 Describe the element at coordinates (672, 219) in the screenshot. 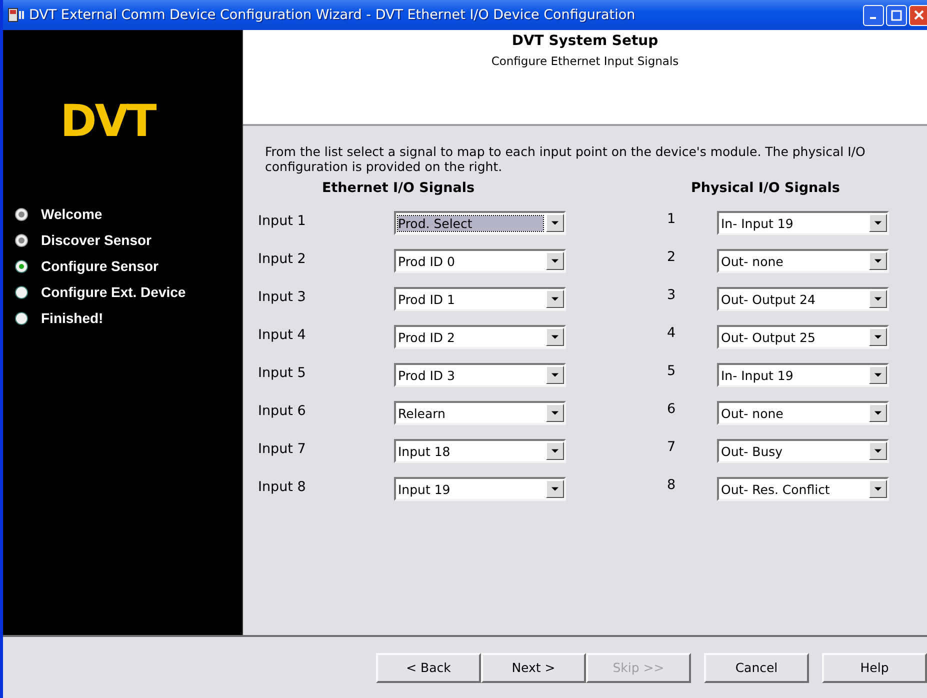

I see `point-number: 1` at that location.